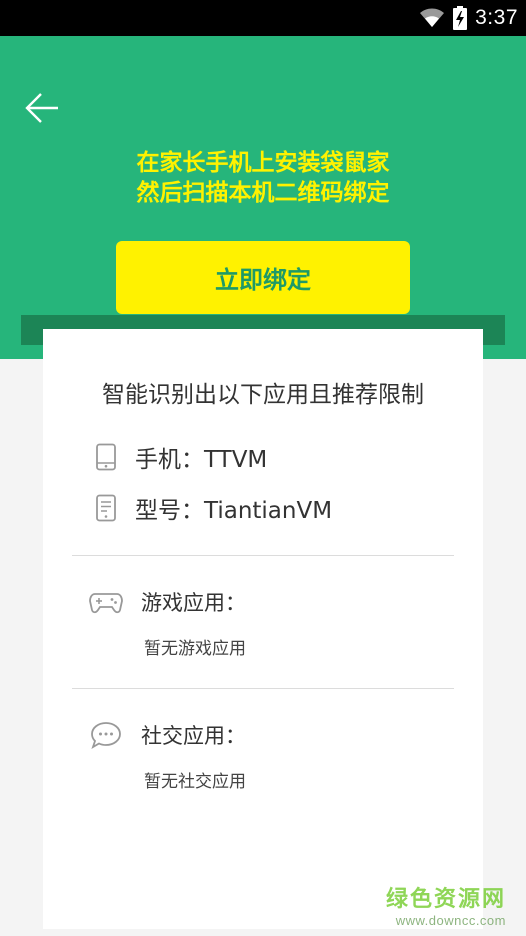  What do you see at coordinates (460, 18) in the screenshot?
I see `battery-charging-icon` at bounding box center [460, 18].